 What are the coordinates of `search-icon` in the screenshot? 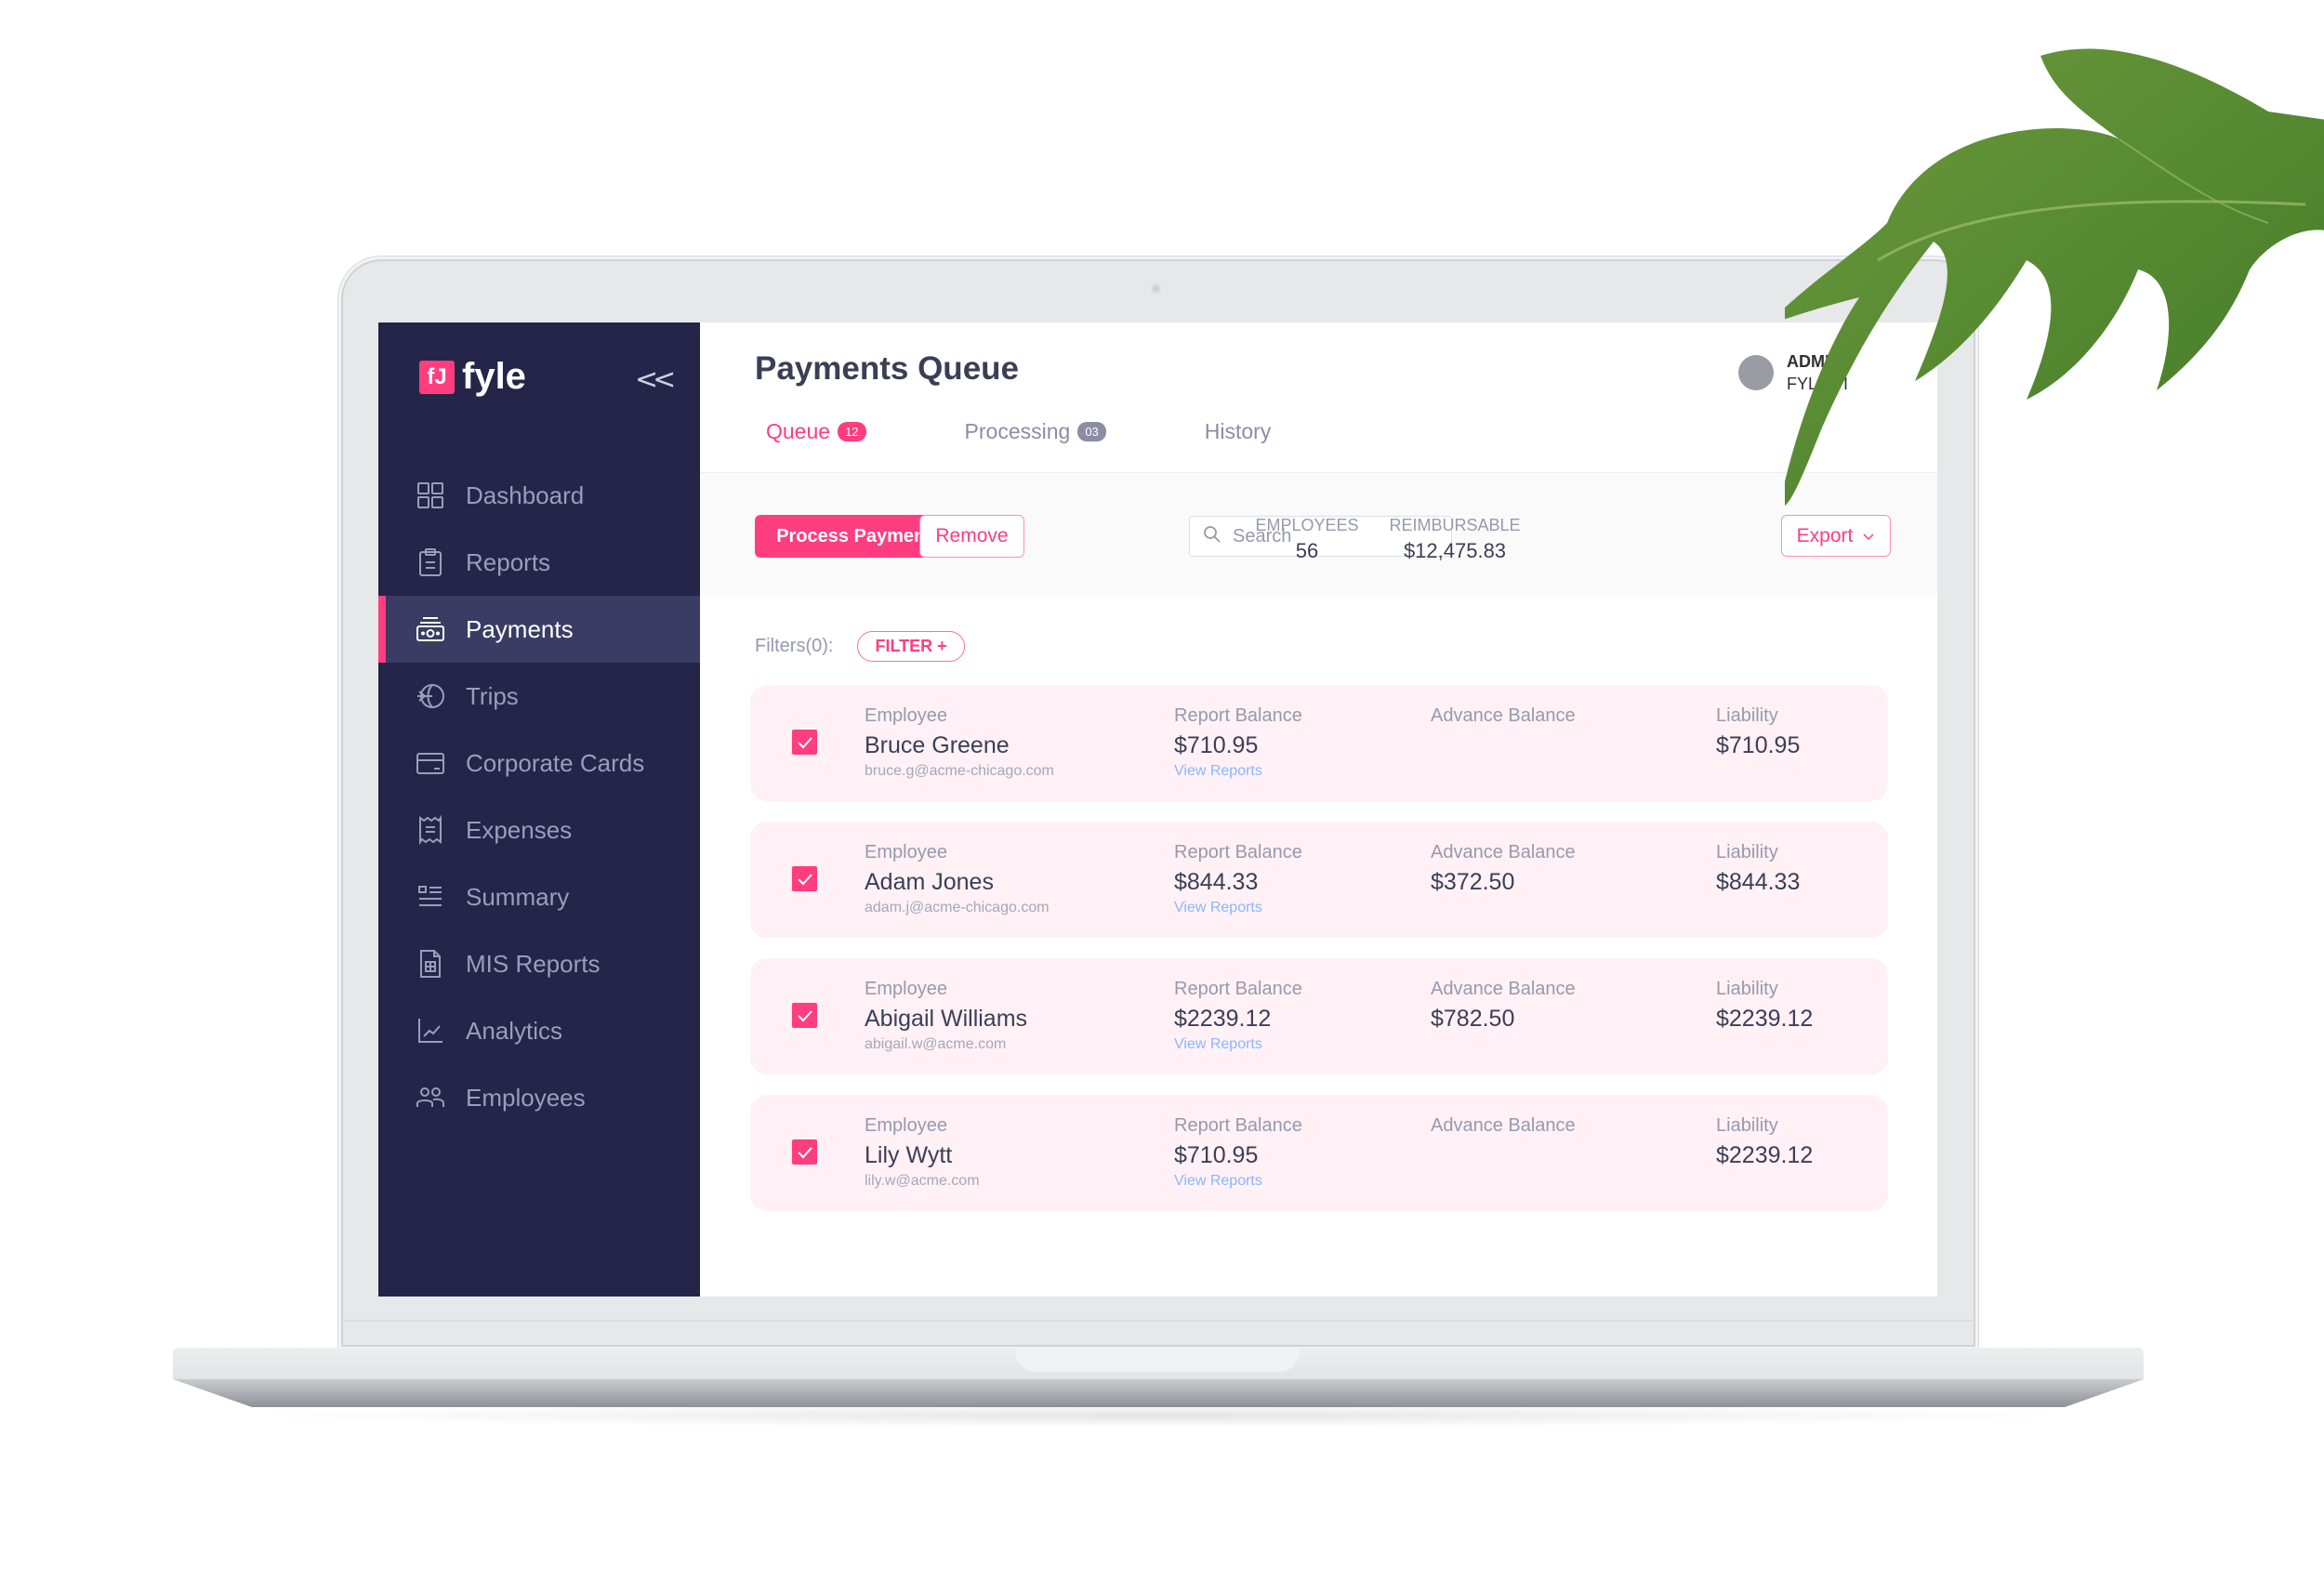 It's located at (1212, 536).